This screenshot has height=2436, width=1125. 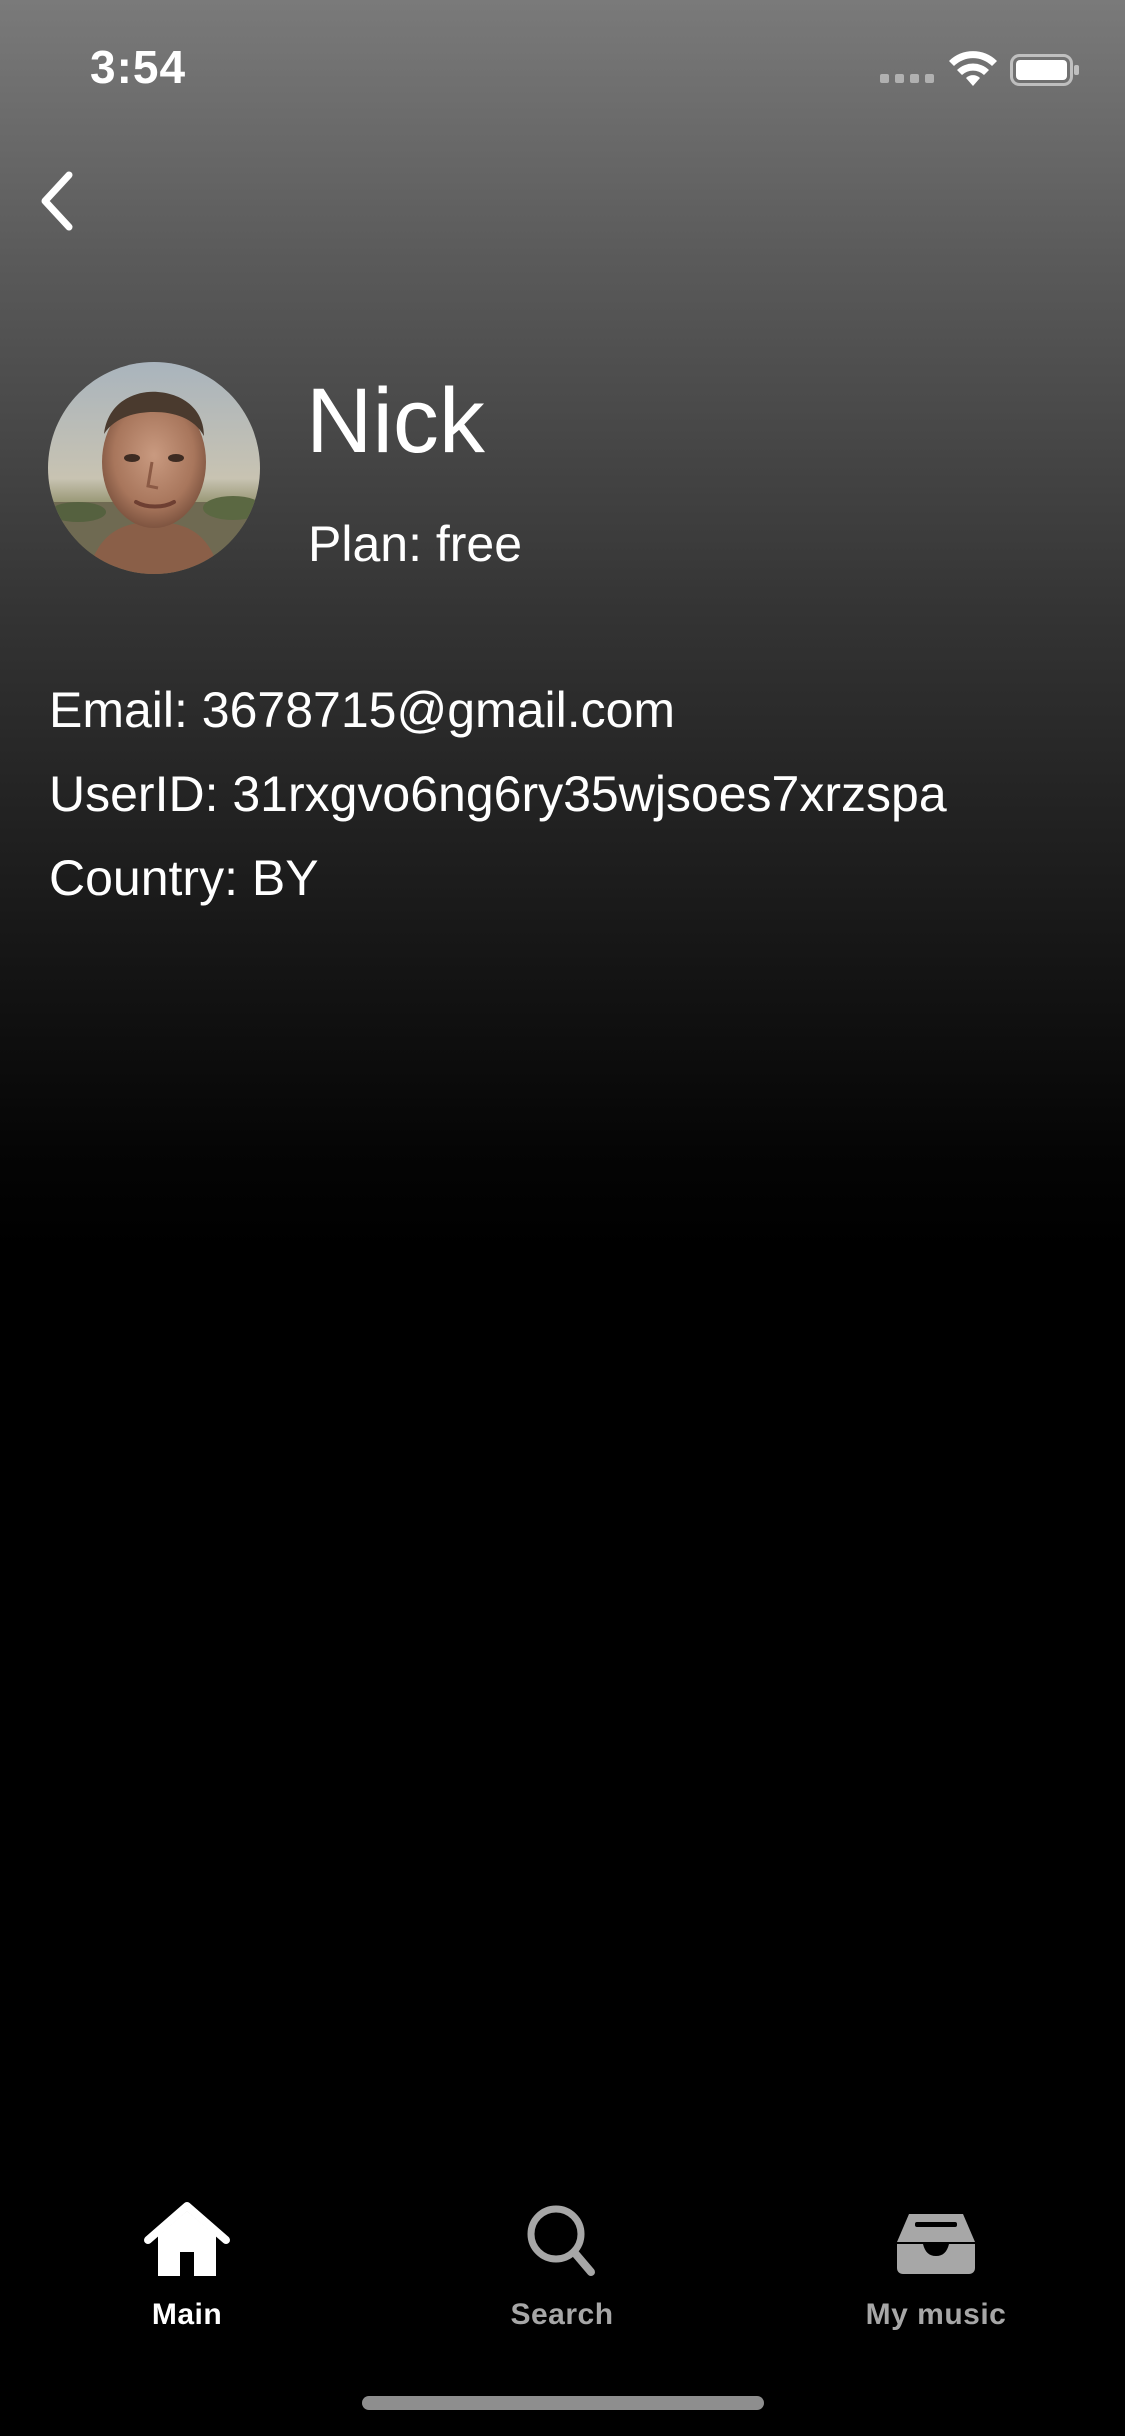 I want to click on chevron-left-icon, so click(x=57, y=201).